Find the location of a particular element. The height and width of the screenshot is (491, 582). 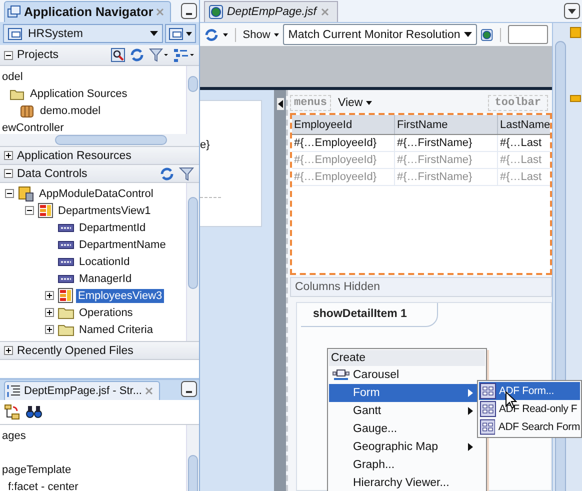

editor-tab: DeptEmpPage.jsf is located at coordinates (271, 11).